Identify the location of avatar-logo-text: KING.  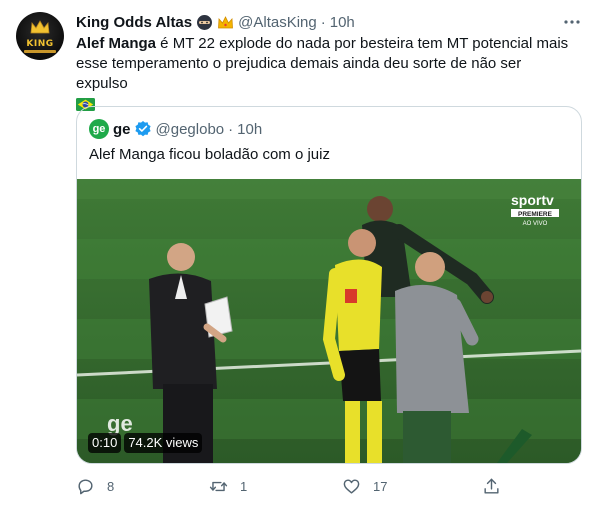
(40, 44).